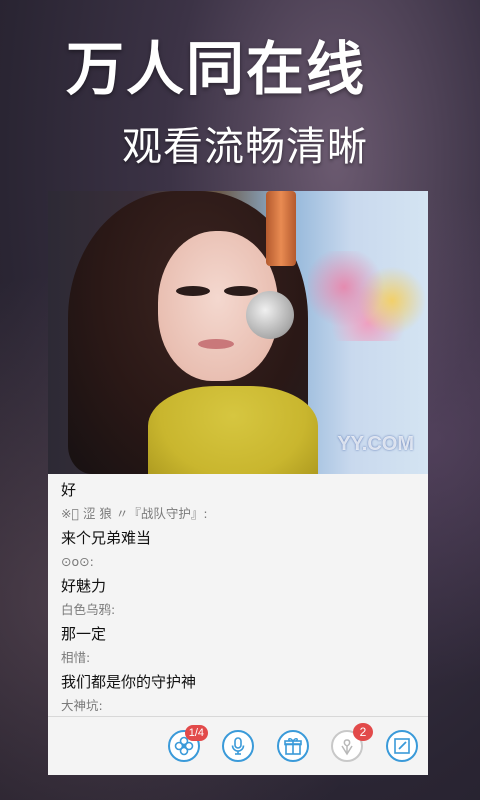 This screenshot has width=480, height=800. I want to click on chat-username: 相惜:, so click(76, 657).